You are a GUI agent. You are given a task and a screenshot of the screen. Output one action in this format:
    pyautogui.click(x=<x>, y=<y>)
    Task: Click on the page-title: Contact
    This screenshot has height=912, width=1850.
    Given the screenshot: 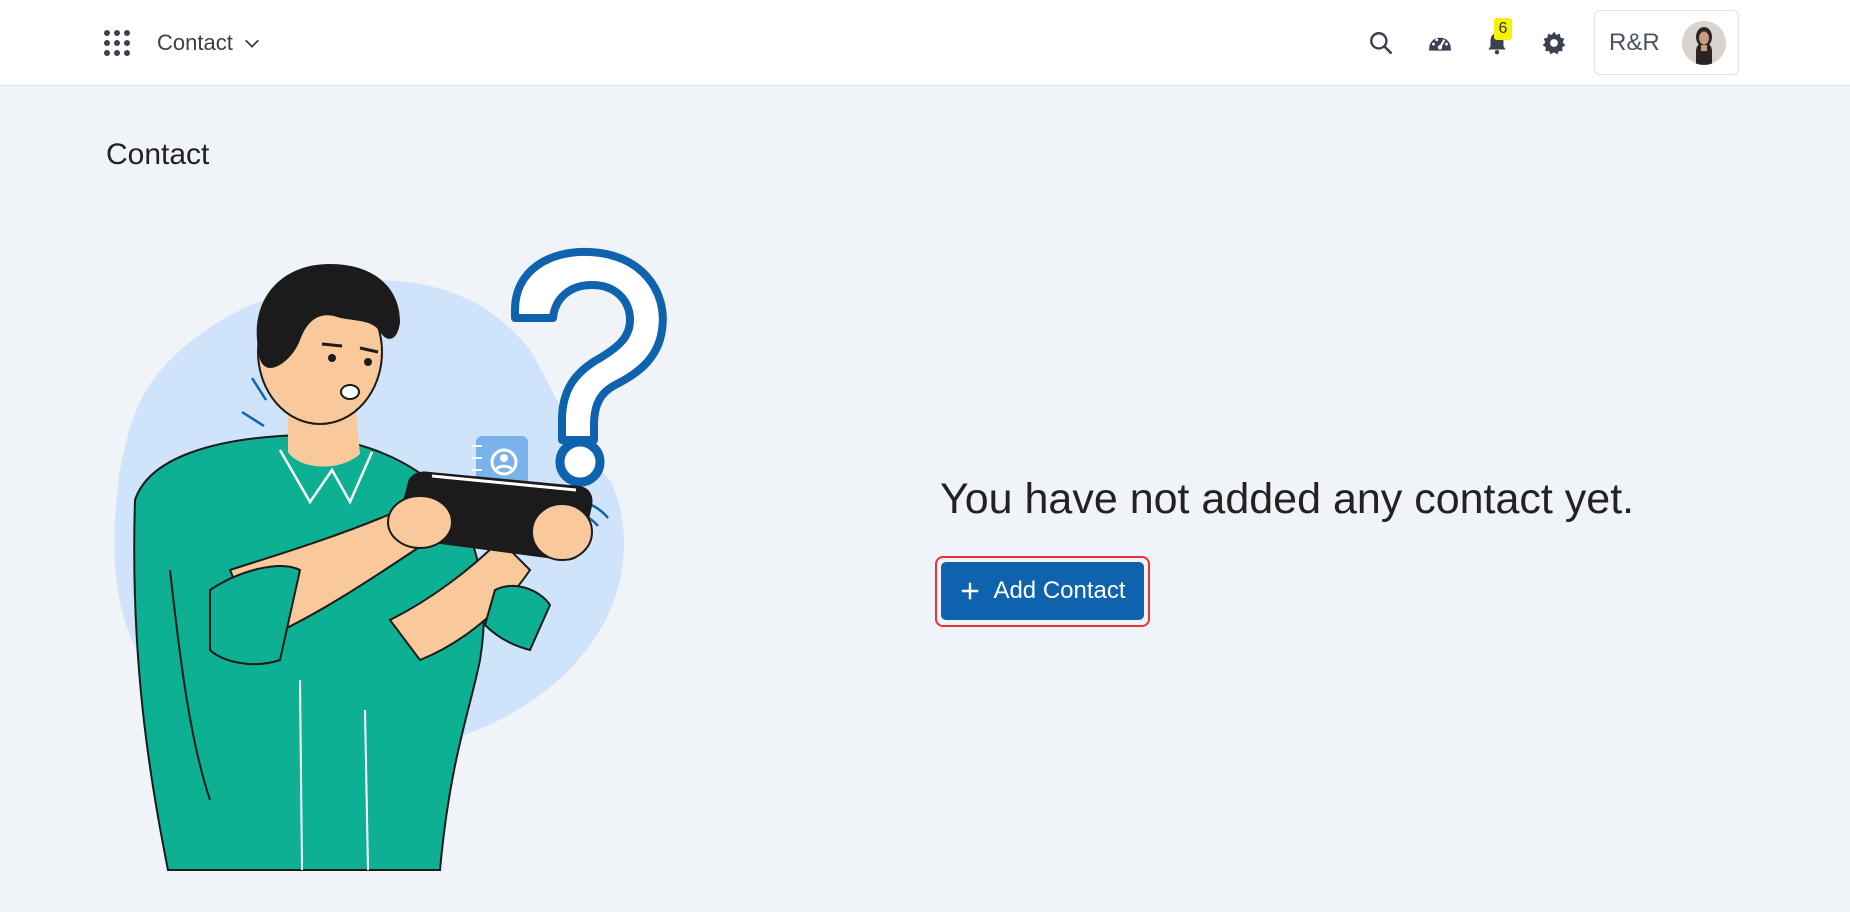 What is the action you would take?
    pyautogui.click(x=158, y=154)
    